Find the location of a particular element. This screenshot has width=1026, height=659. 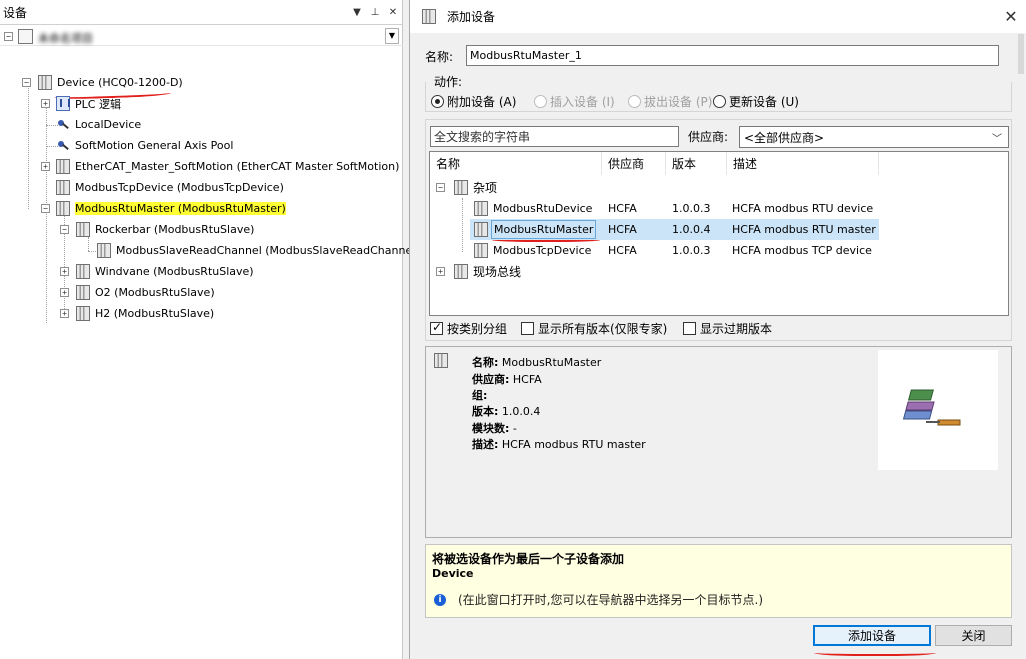

column-header-vendor: 供应商 is located at coordinates (634, 163).